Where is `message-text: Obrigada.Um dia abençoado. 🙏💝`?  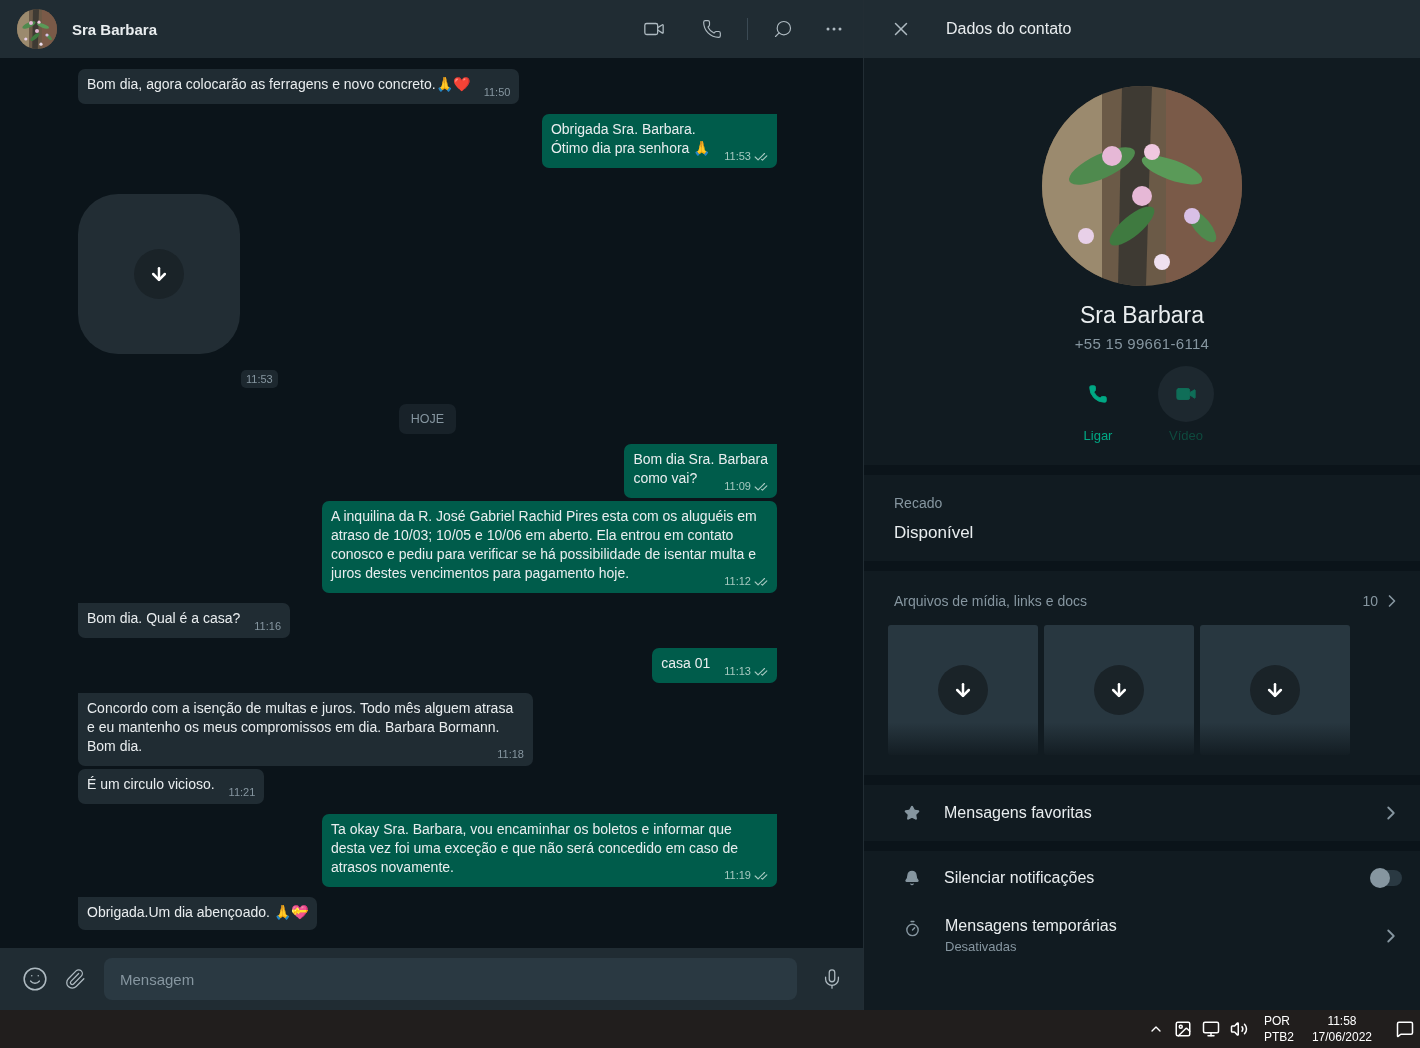 message-text: Obrigada.Um dia abençoado. 🙏💝 is located at coordinates (197, 912).